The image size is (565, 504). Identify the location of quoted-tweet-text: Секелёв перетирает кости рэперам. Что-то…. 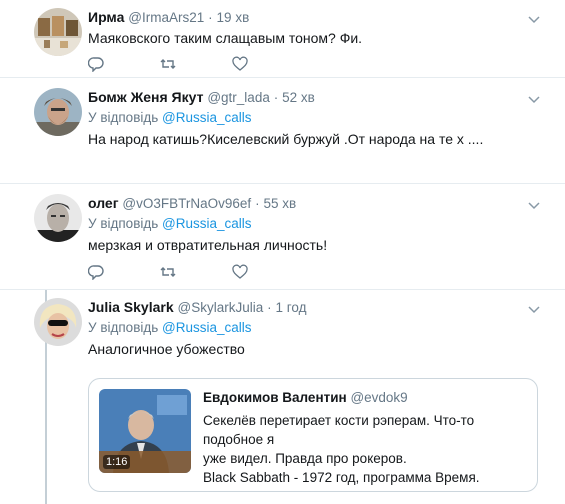
(366, 449).